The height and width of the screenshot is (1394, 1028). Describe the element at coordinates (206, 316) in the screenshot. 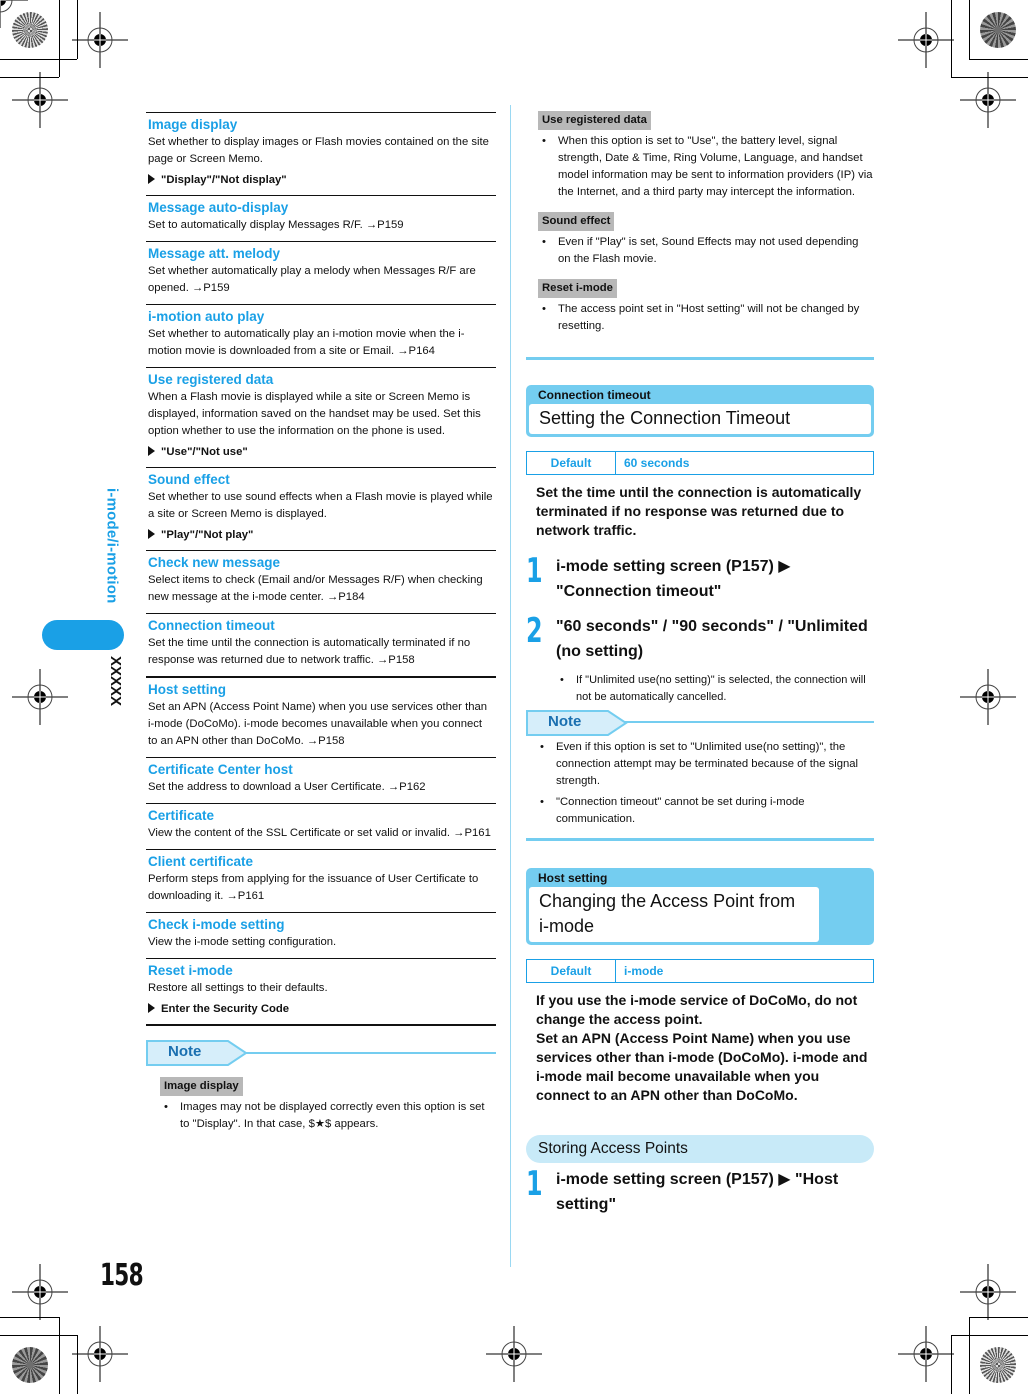

I see `setting-title: i-motion auto play` at that location.